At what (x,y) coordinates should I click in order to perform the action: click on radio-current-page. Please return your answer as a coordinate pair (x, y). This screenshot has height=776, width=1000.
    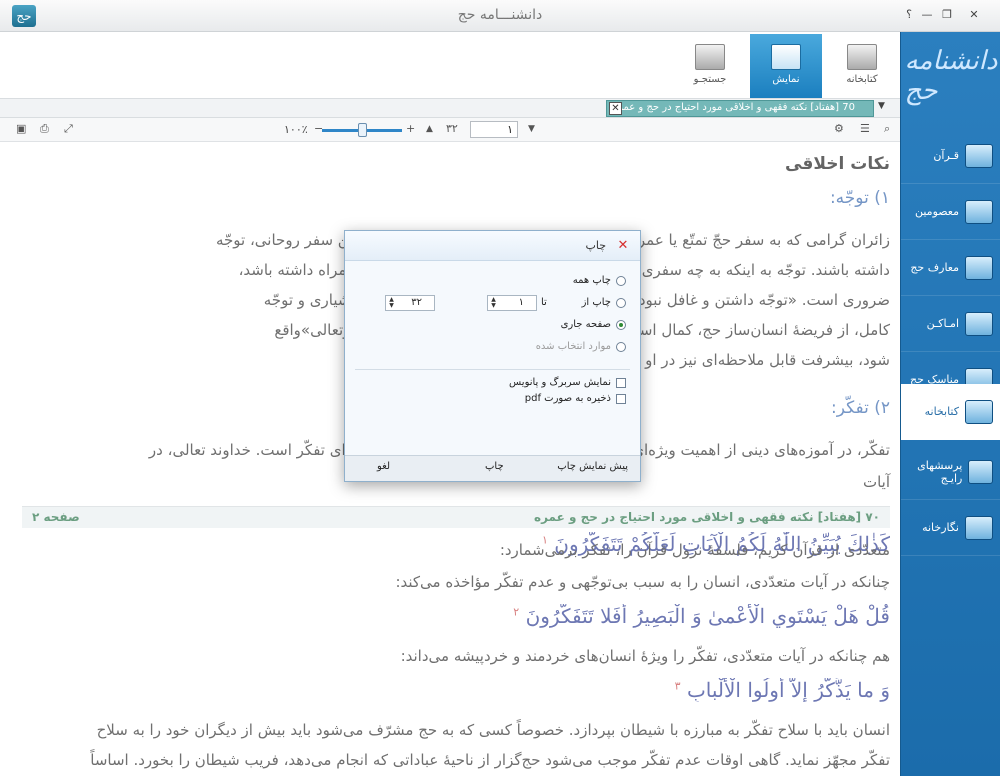
    Looking at the image, I should click on (621, 324).